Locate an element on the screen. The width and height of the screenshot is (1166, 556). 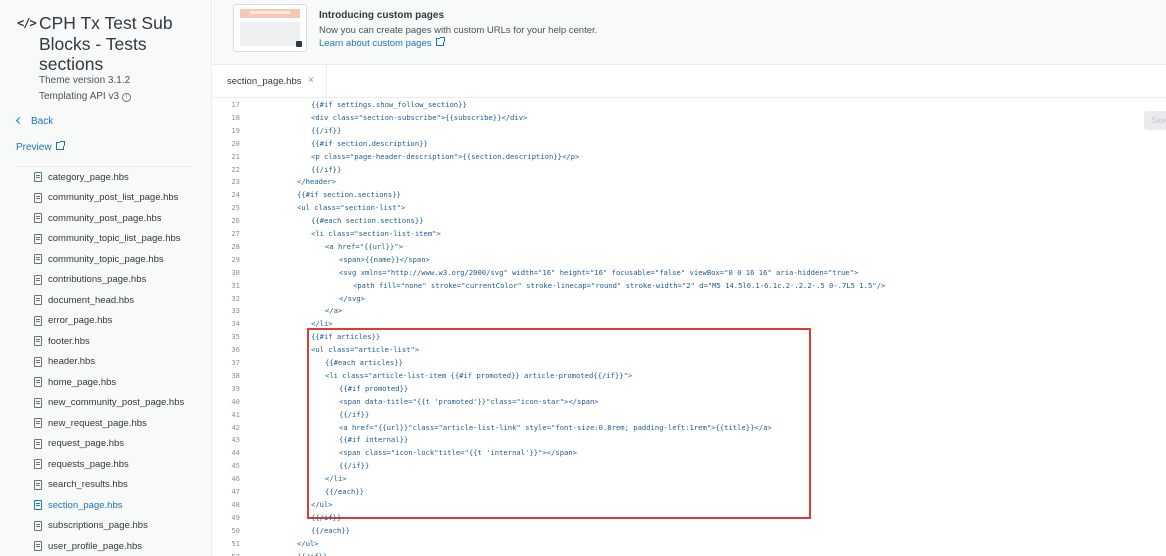
external-link-icon is located at coordinates (60, 145).